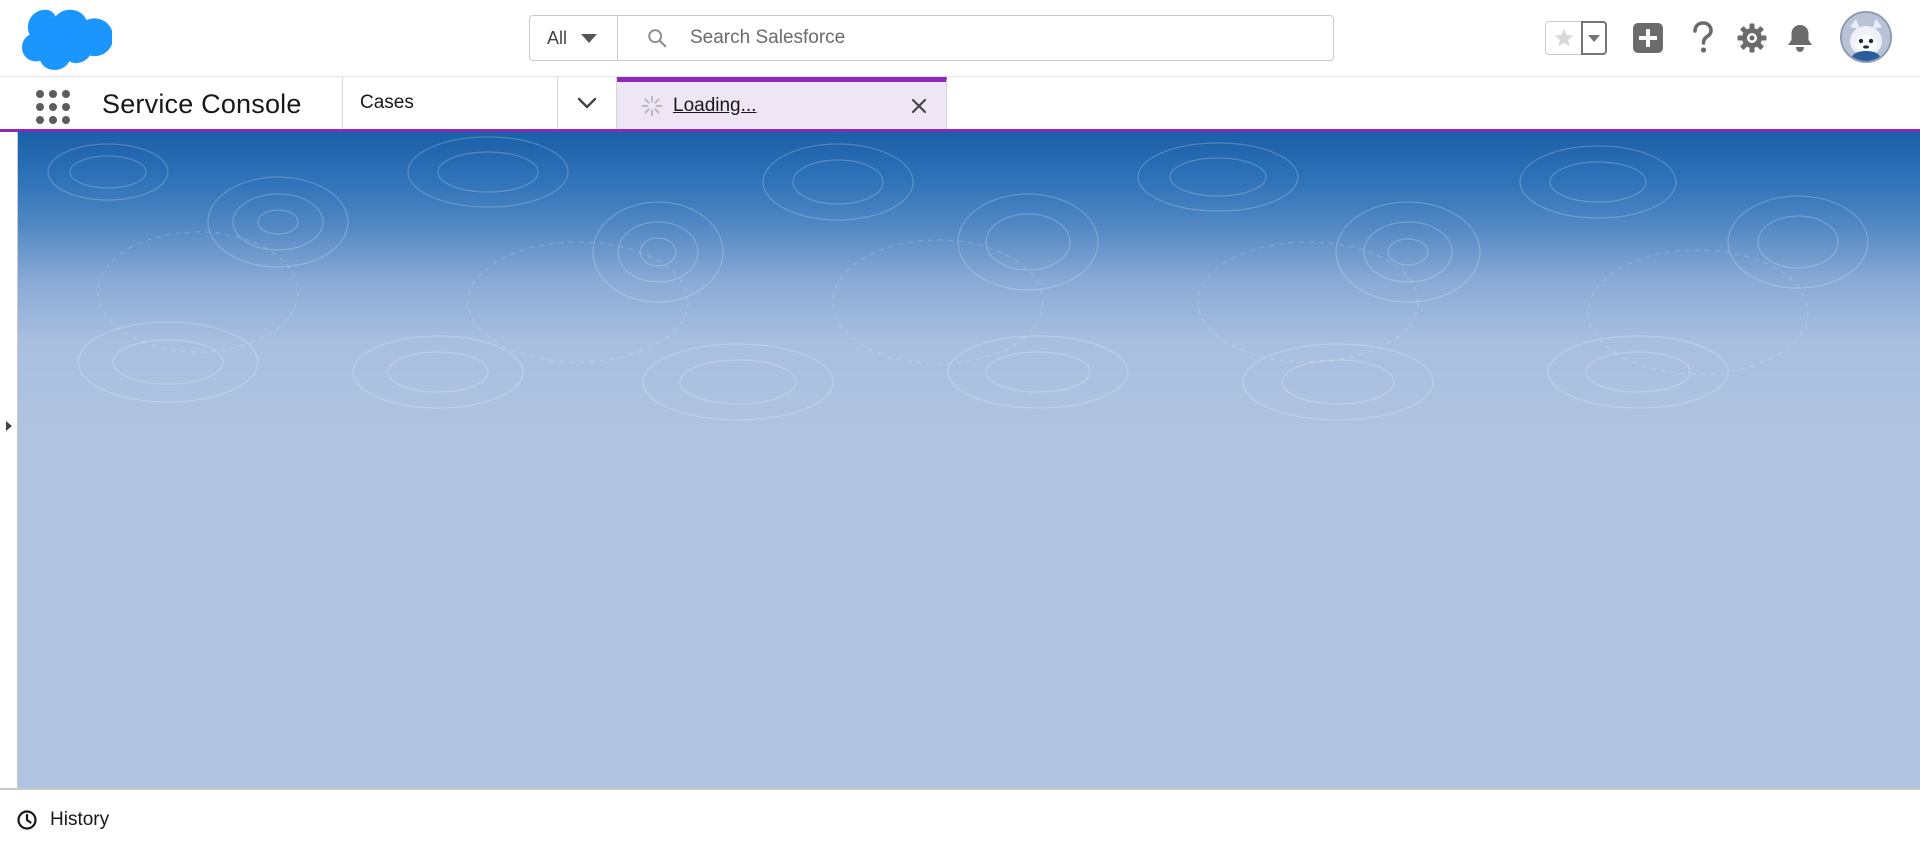  I want to click on setup-button, so click(1752, 38).